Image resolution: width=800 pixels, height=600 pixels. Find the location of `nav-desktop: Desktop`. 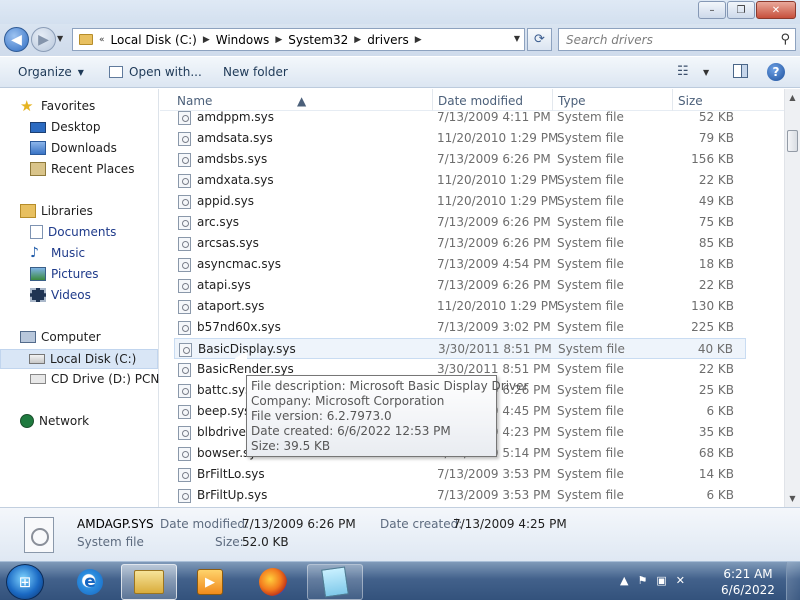

nav-desktop: Desktop is located at coordinates (65, 127).